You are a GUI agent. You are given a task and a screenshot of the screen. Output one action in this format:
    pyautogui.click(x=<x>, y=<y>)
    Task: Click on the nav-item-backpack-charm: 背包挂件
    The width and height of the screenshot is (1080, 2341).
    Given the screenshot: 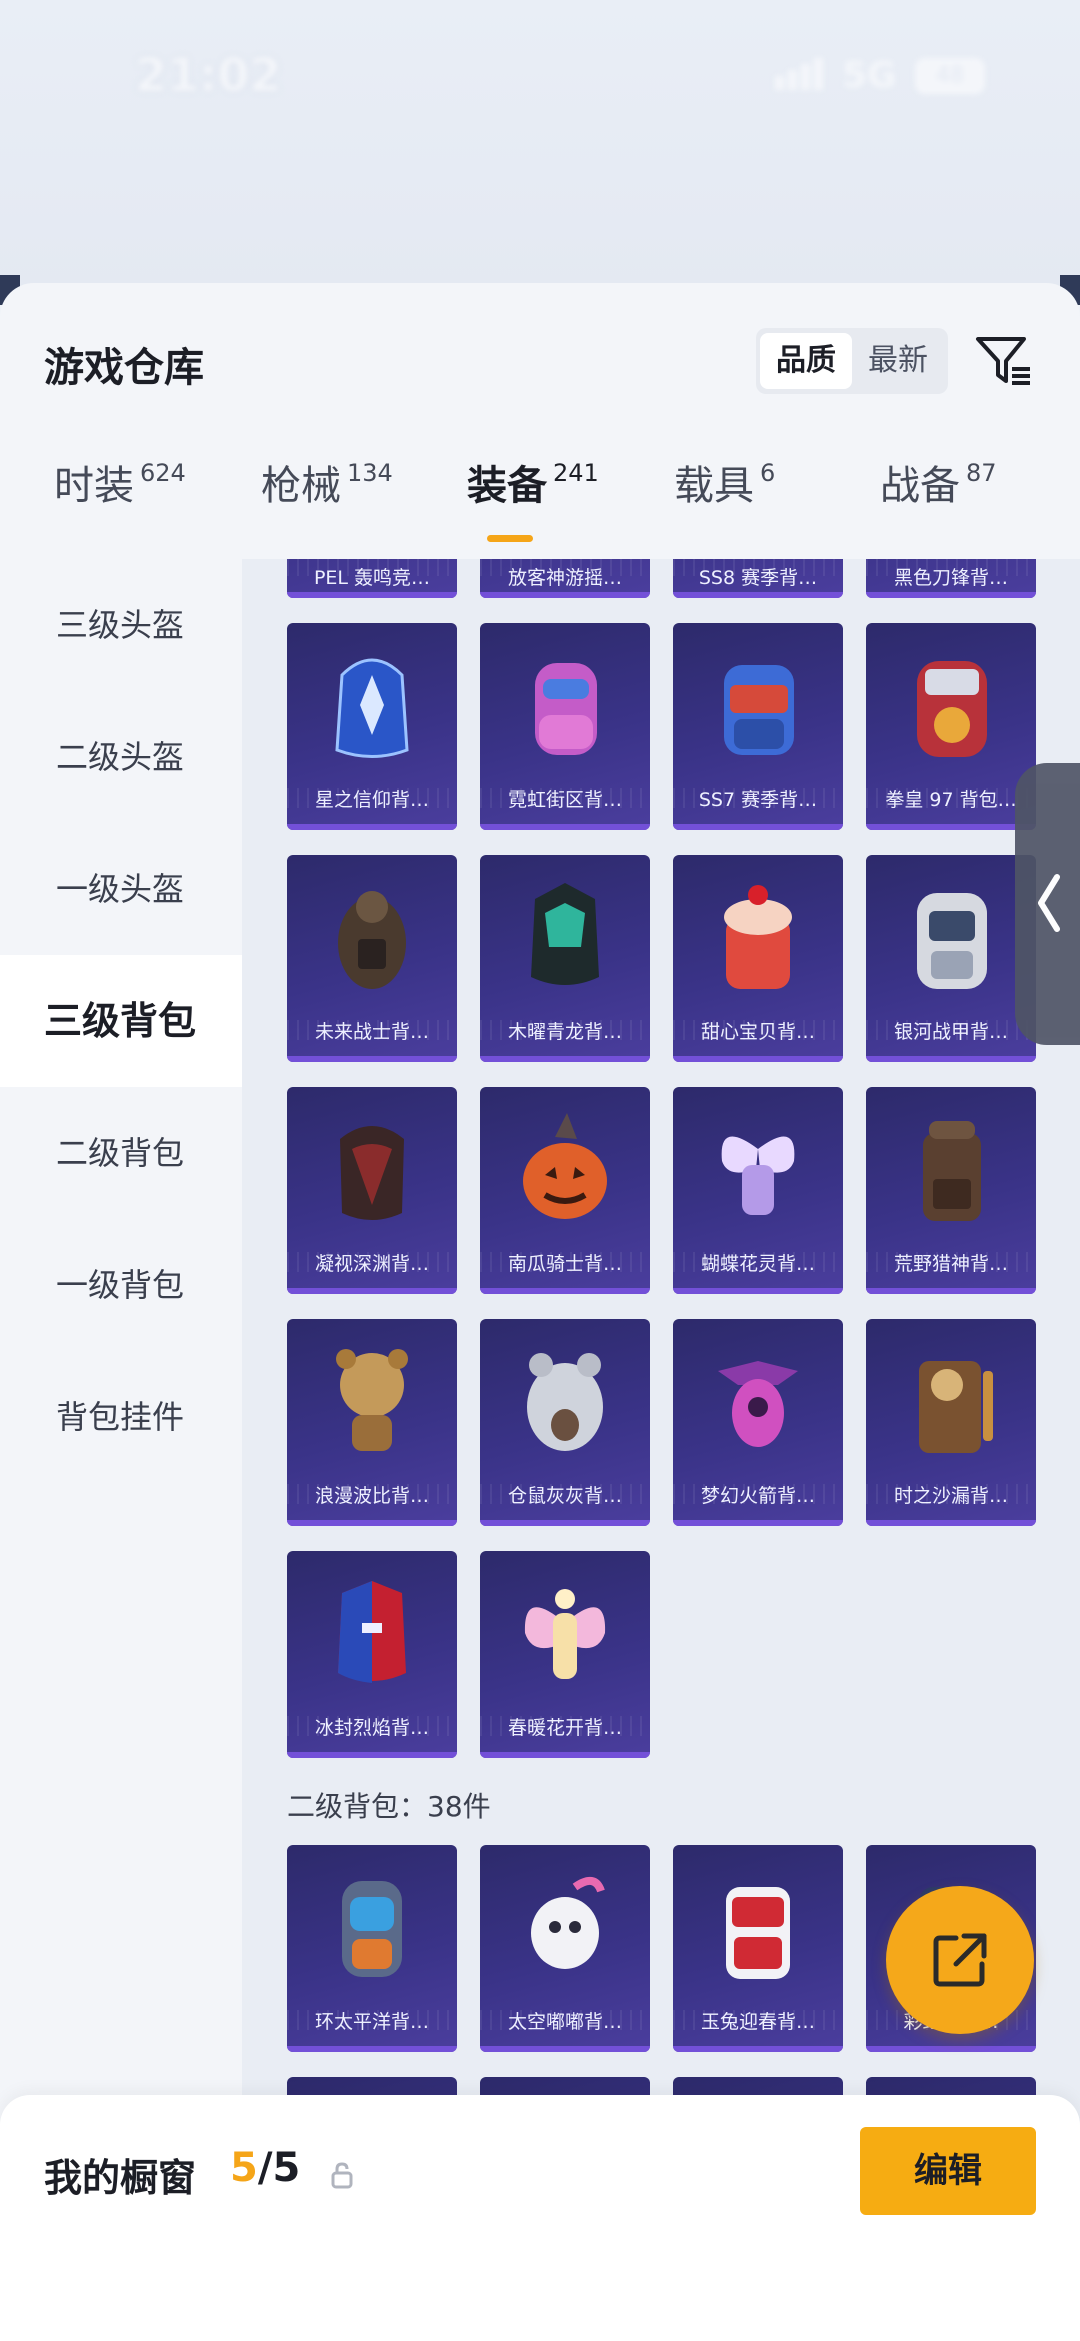 What is the action you would take?
    pyautogui.click(x=121, y=1417)
    